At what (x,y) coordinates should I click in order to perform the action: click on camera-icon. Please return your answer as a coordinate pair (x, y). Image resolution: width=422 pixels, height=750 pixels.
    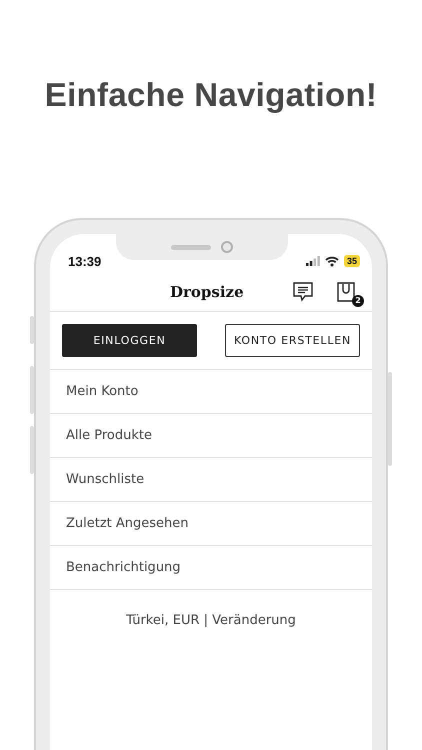
    Looking at the image, I should click on (227, 247).